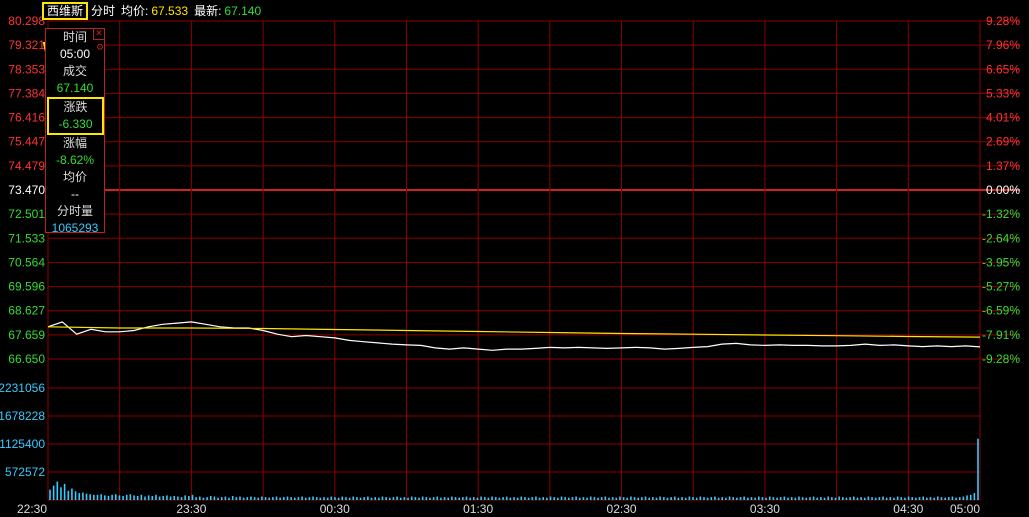 Image resolution: width=1029 pixels, height=517 pixels. What do you see at coordinates (1001, 311) in the screenshot?
I see `right-tick-label: -6.59%` at bounding box center [1001, 311].